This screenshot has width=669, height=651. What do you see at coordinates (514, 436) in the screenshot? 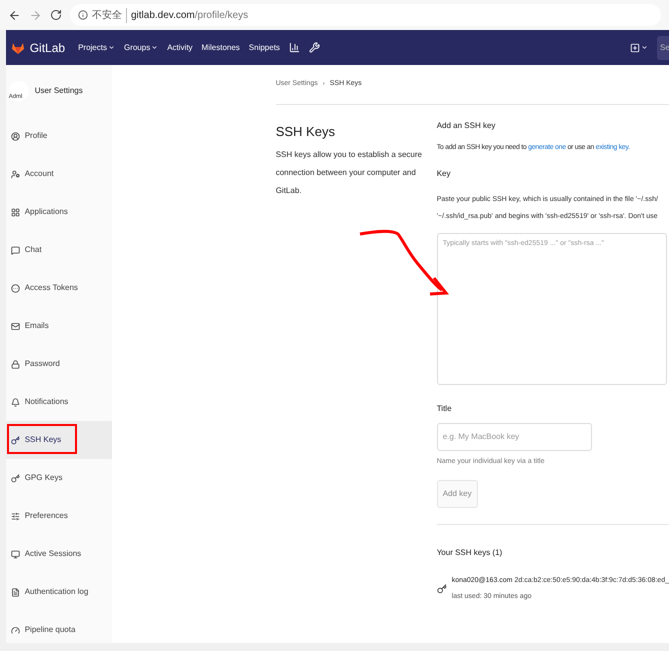
I see `title-field: e.g. My MacBook key` at bounding box center [514, 436].